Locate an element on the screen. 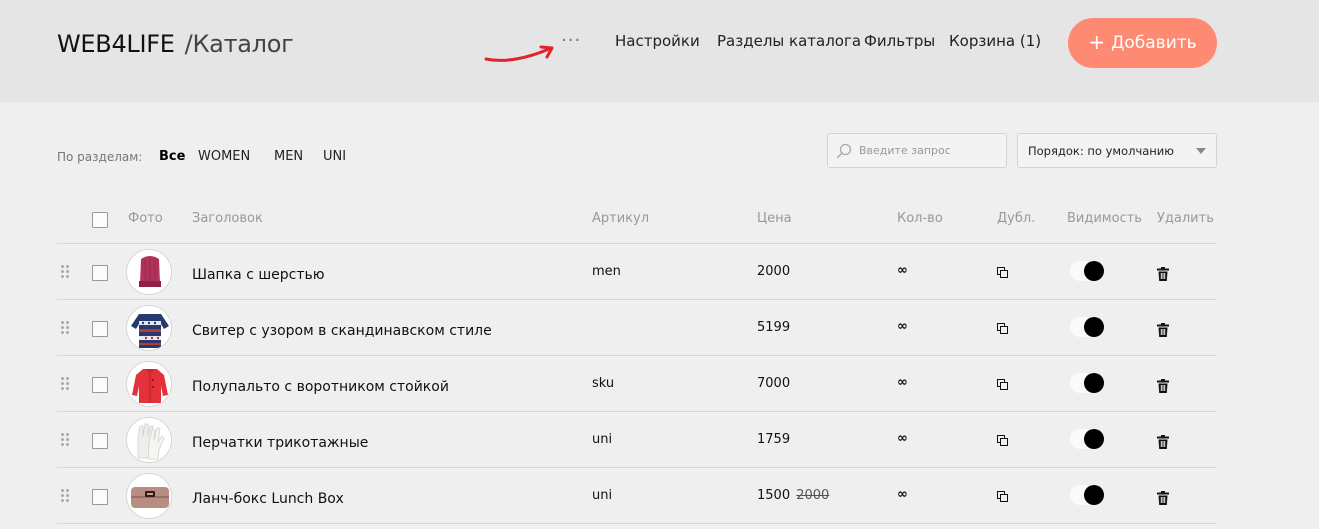 The image size is (1319, 529). product-sku: men is located at coordinates (606, 271).